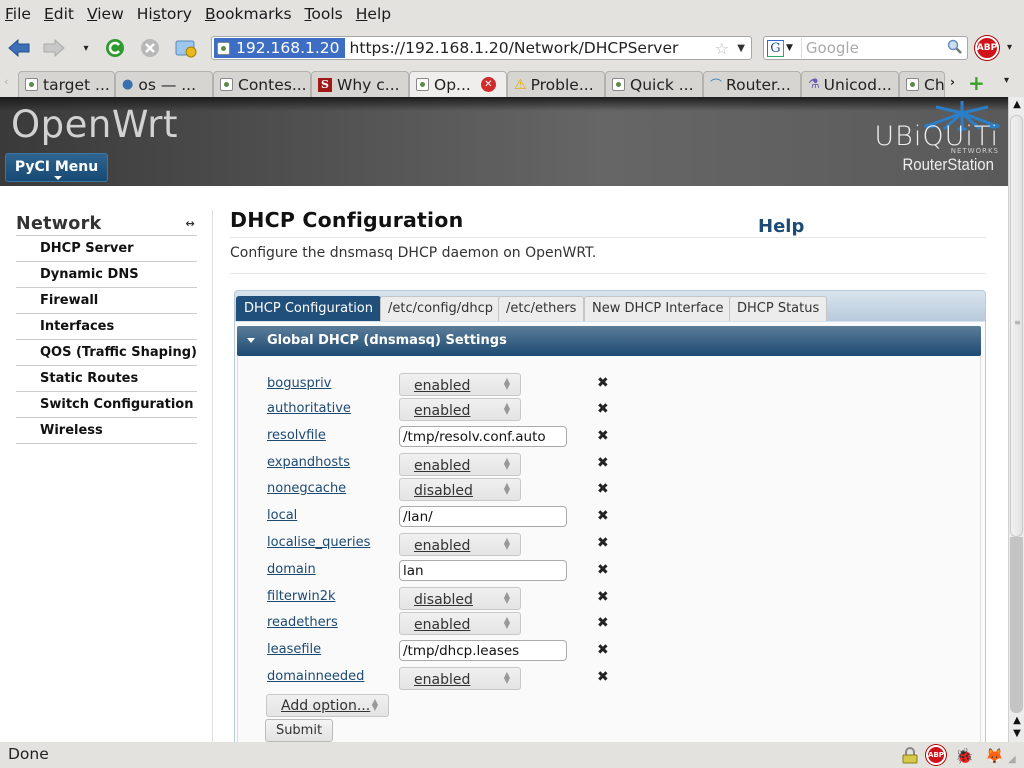  What do you see at coordinates (18, 14) in the screenshot?
I see `menu-file: File` at bounding box center [18, 14].